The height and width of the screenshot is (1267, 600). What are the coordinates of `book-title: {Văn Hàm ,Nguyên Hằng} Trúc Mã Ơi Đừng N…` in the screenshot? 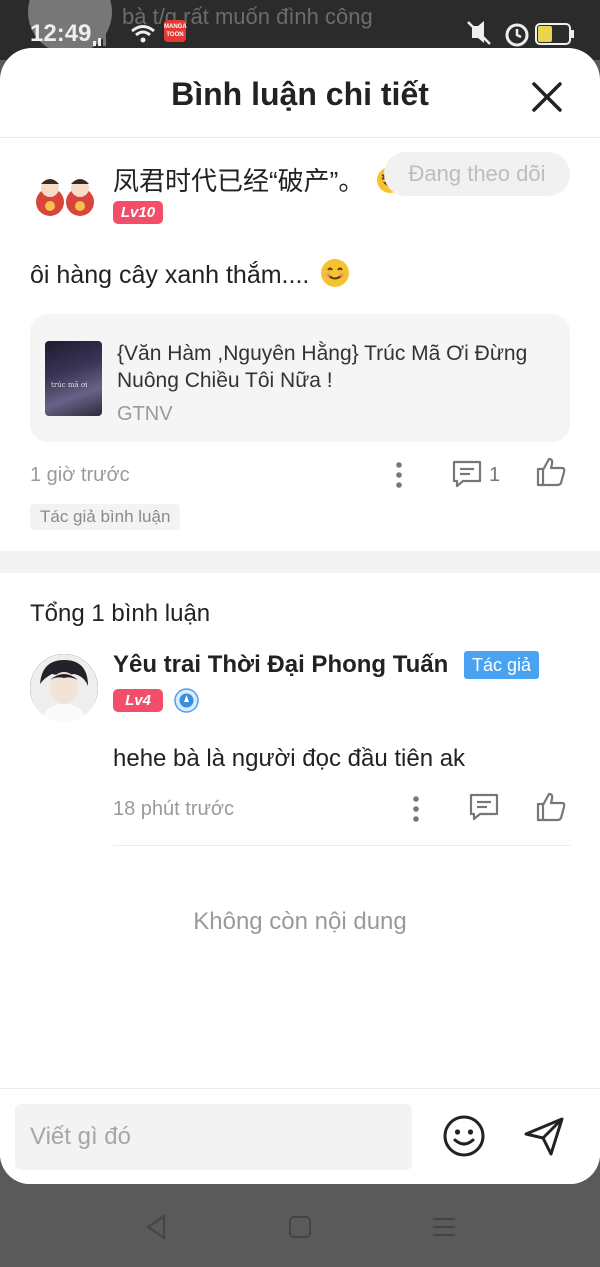 It's located at (322, 367).